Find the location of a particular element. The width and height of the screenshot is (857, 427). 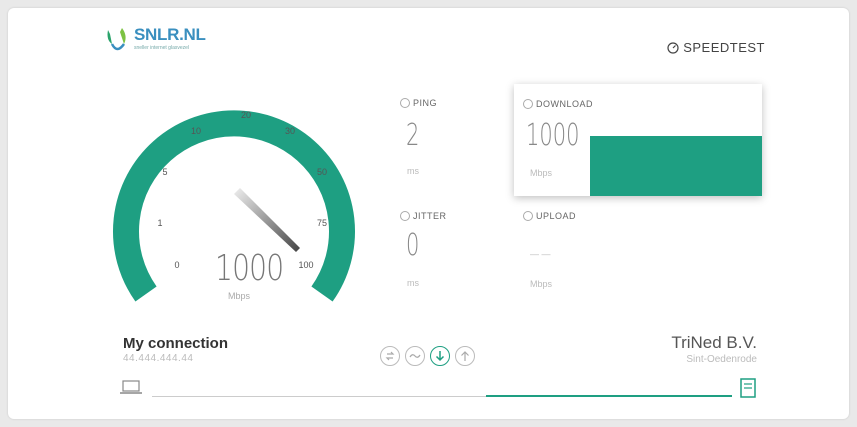

download-unit: Mbps is located at coordinates (541, 173).